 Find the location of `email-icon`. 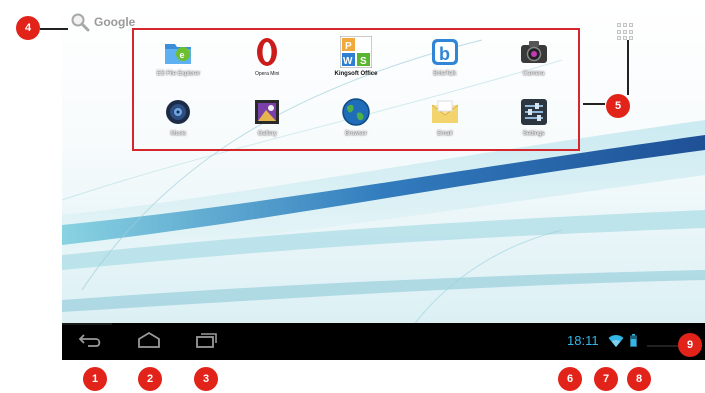

email-icon is located at coordinates (445, 112).